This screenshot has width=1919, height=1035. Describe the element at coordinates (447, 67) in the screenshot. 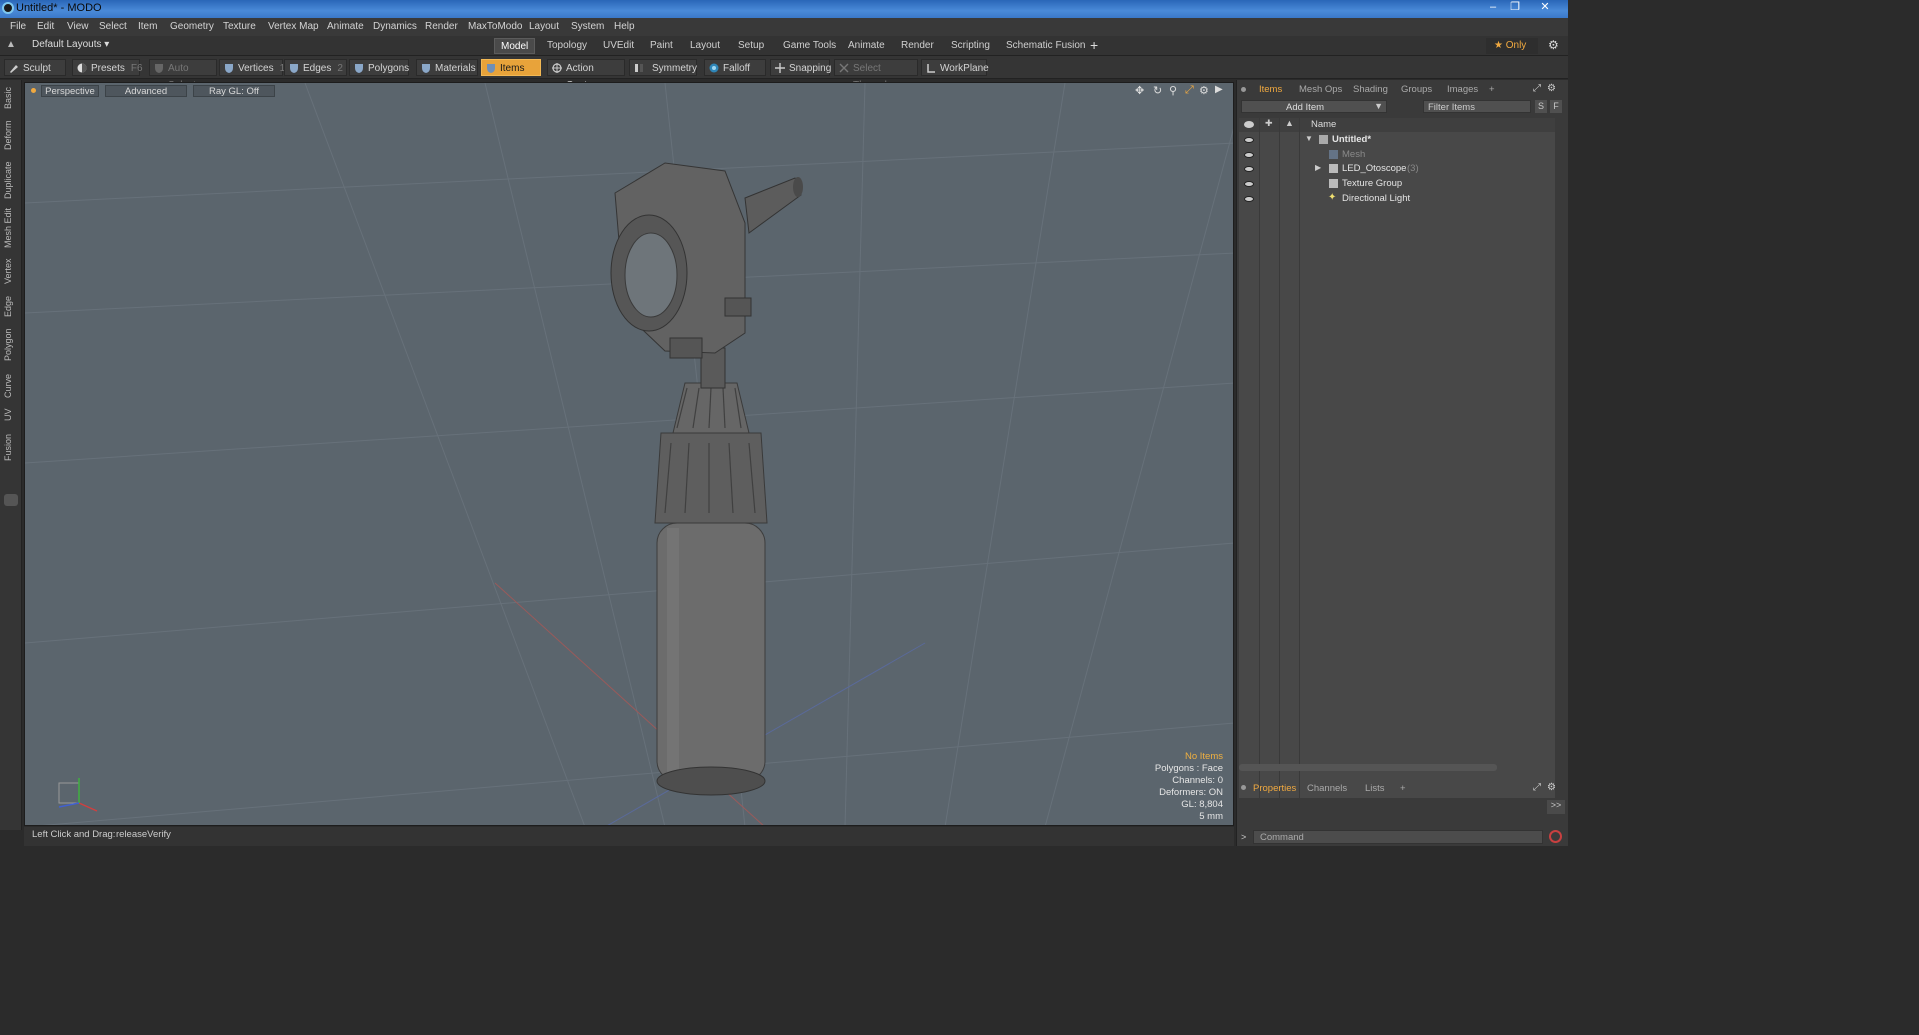

I see `materials-button: Materials` at that location.